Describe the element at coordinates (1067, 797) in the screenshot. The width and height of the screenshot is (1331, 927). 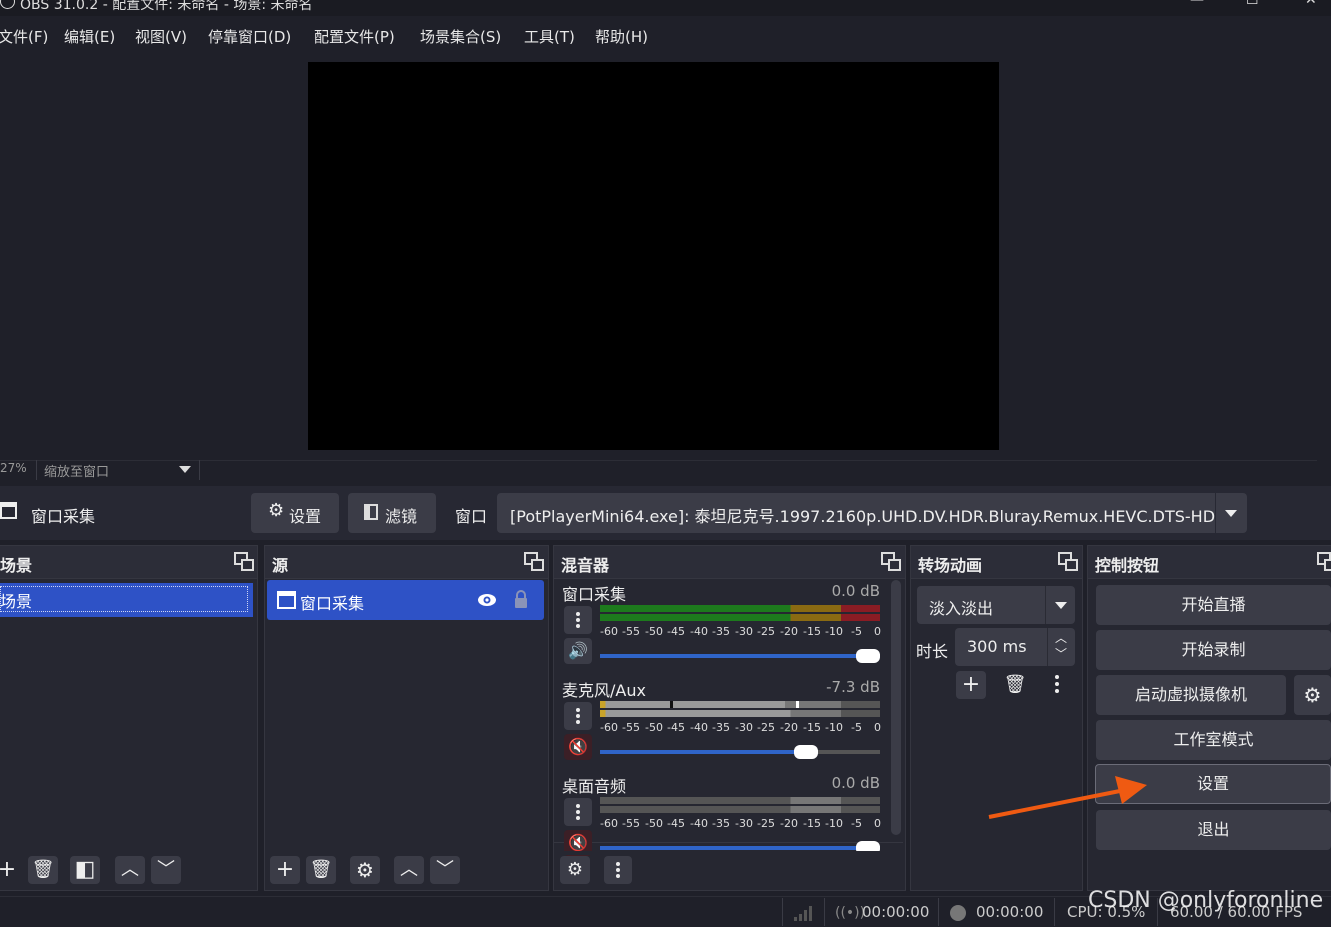
I see `annotation-arrow` at that location.